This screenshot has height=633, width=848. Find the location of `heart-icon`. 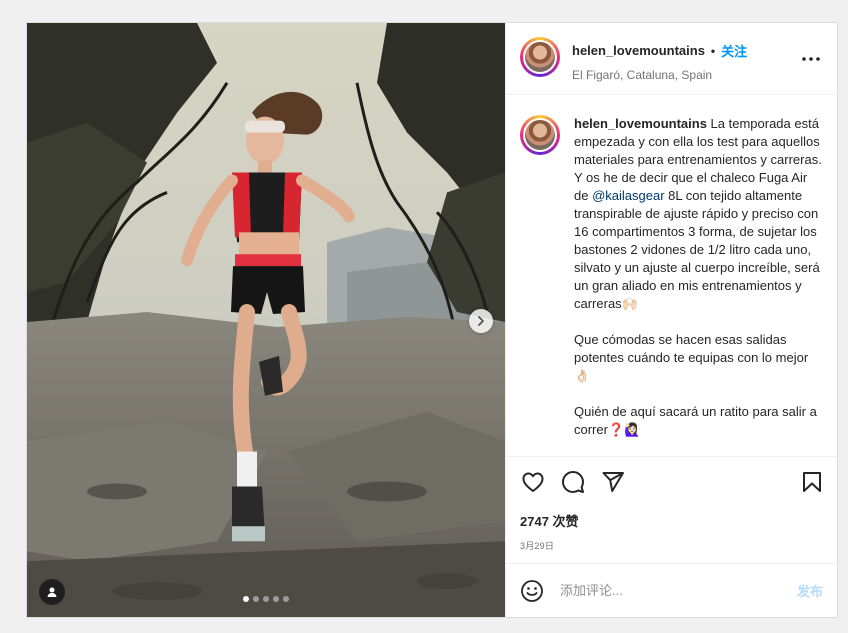

heart-icon is located at coordinates (533, 482).